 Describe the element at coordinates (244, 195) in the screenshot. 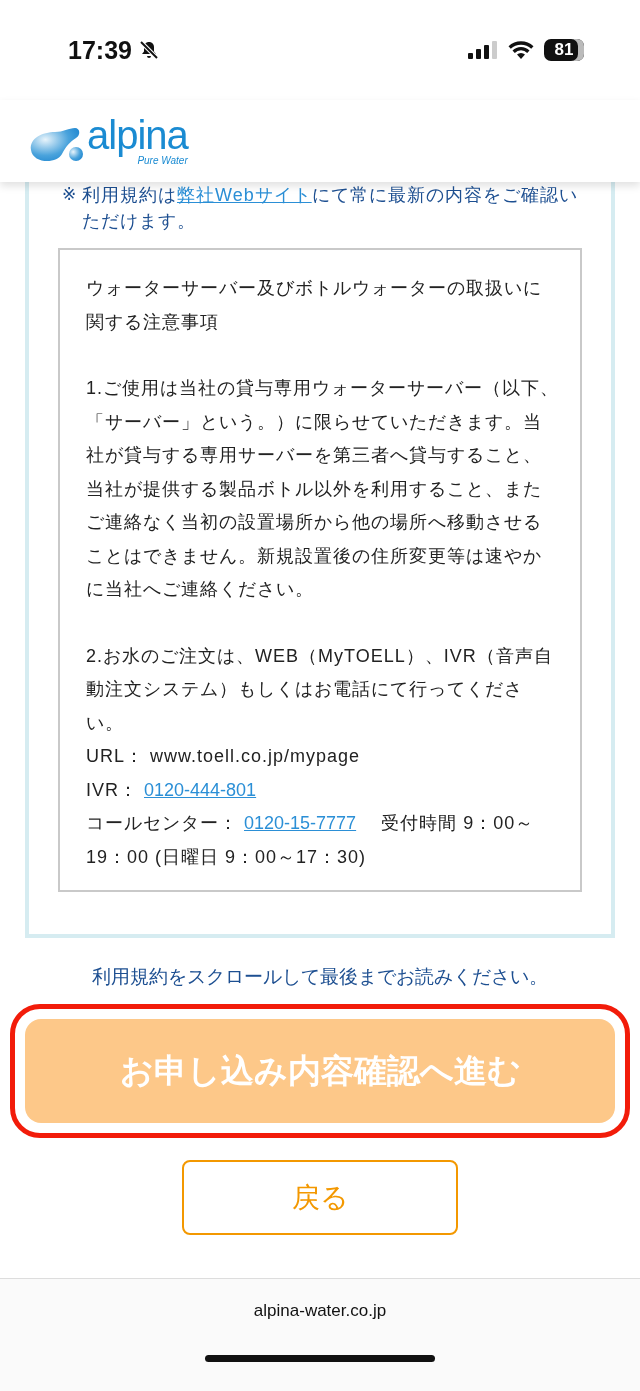

I see `website-link: 弊社Webサイト` at that location.